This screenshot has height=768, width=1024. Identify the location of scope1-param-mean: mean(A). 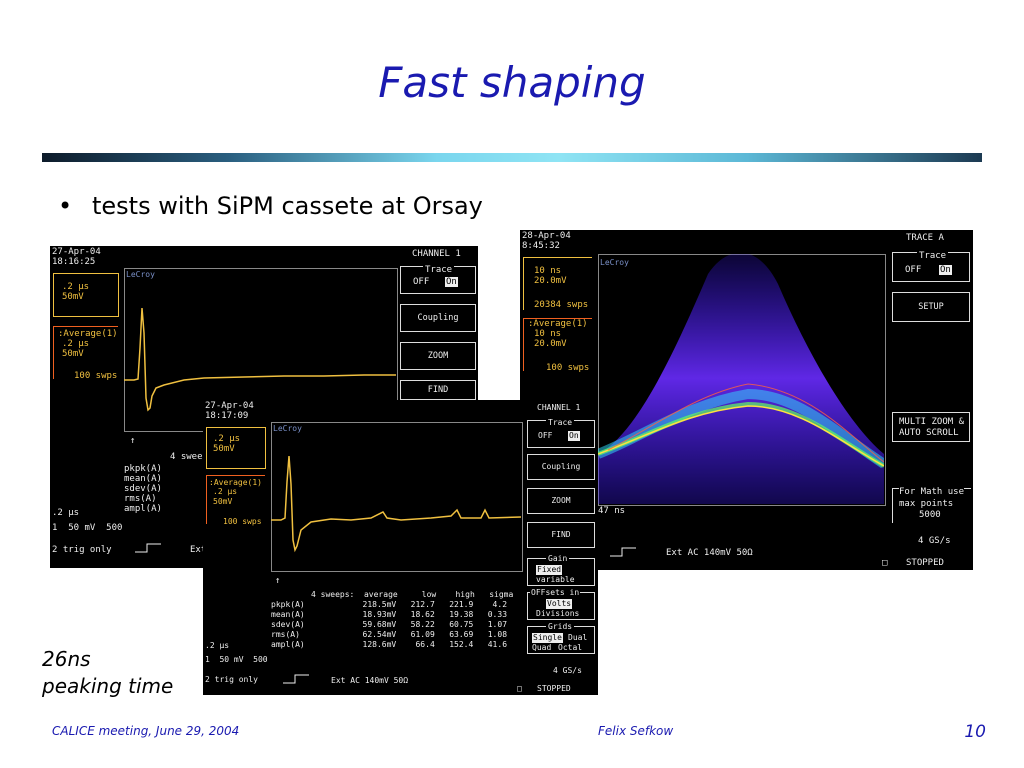
(143, 479).